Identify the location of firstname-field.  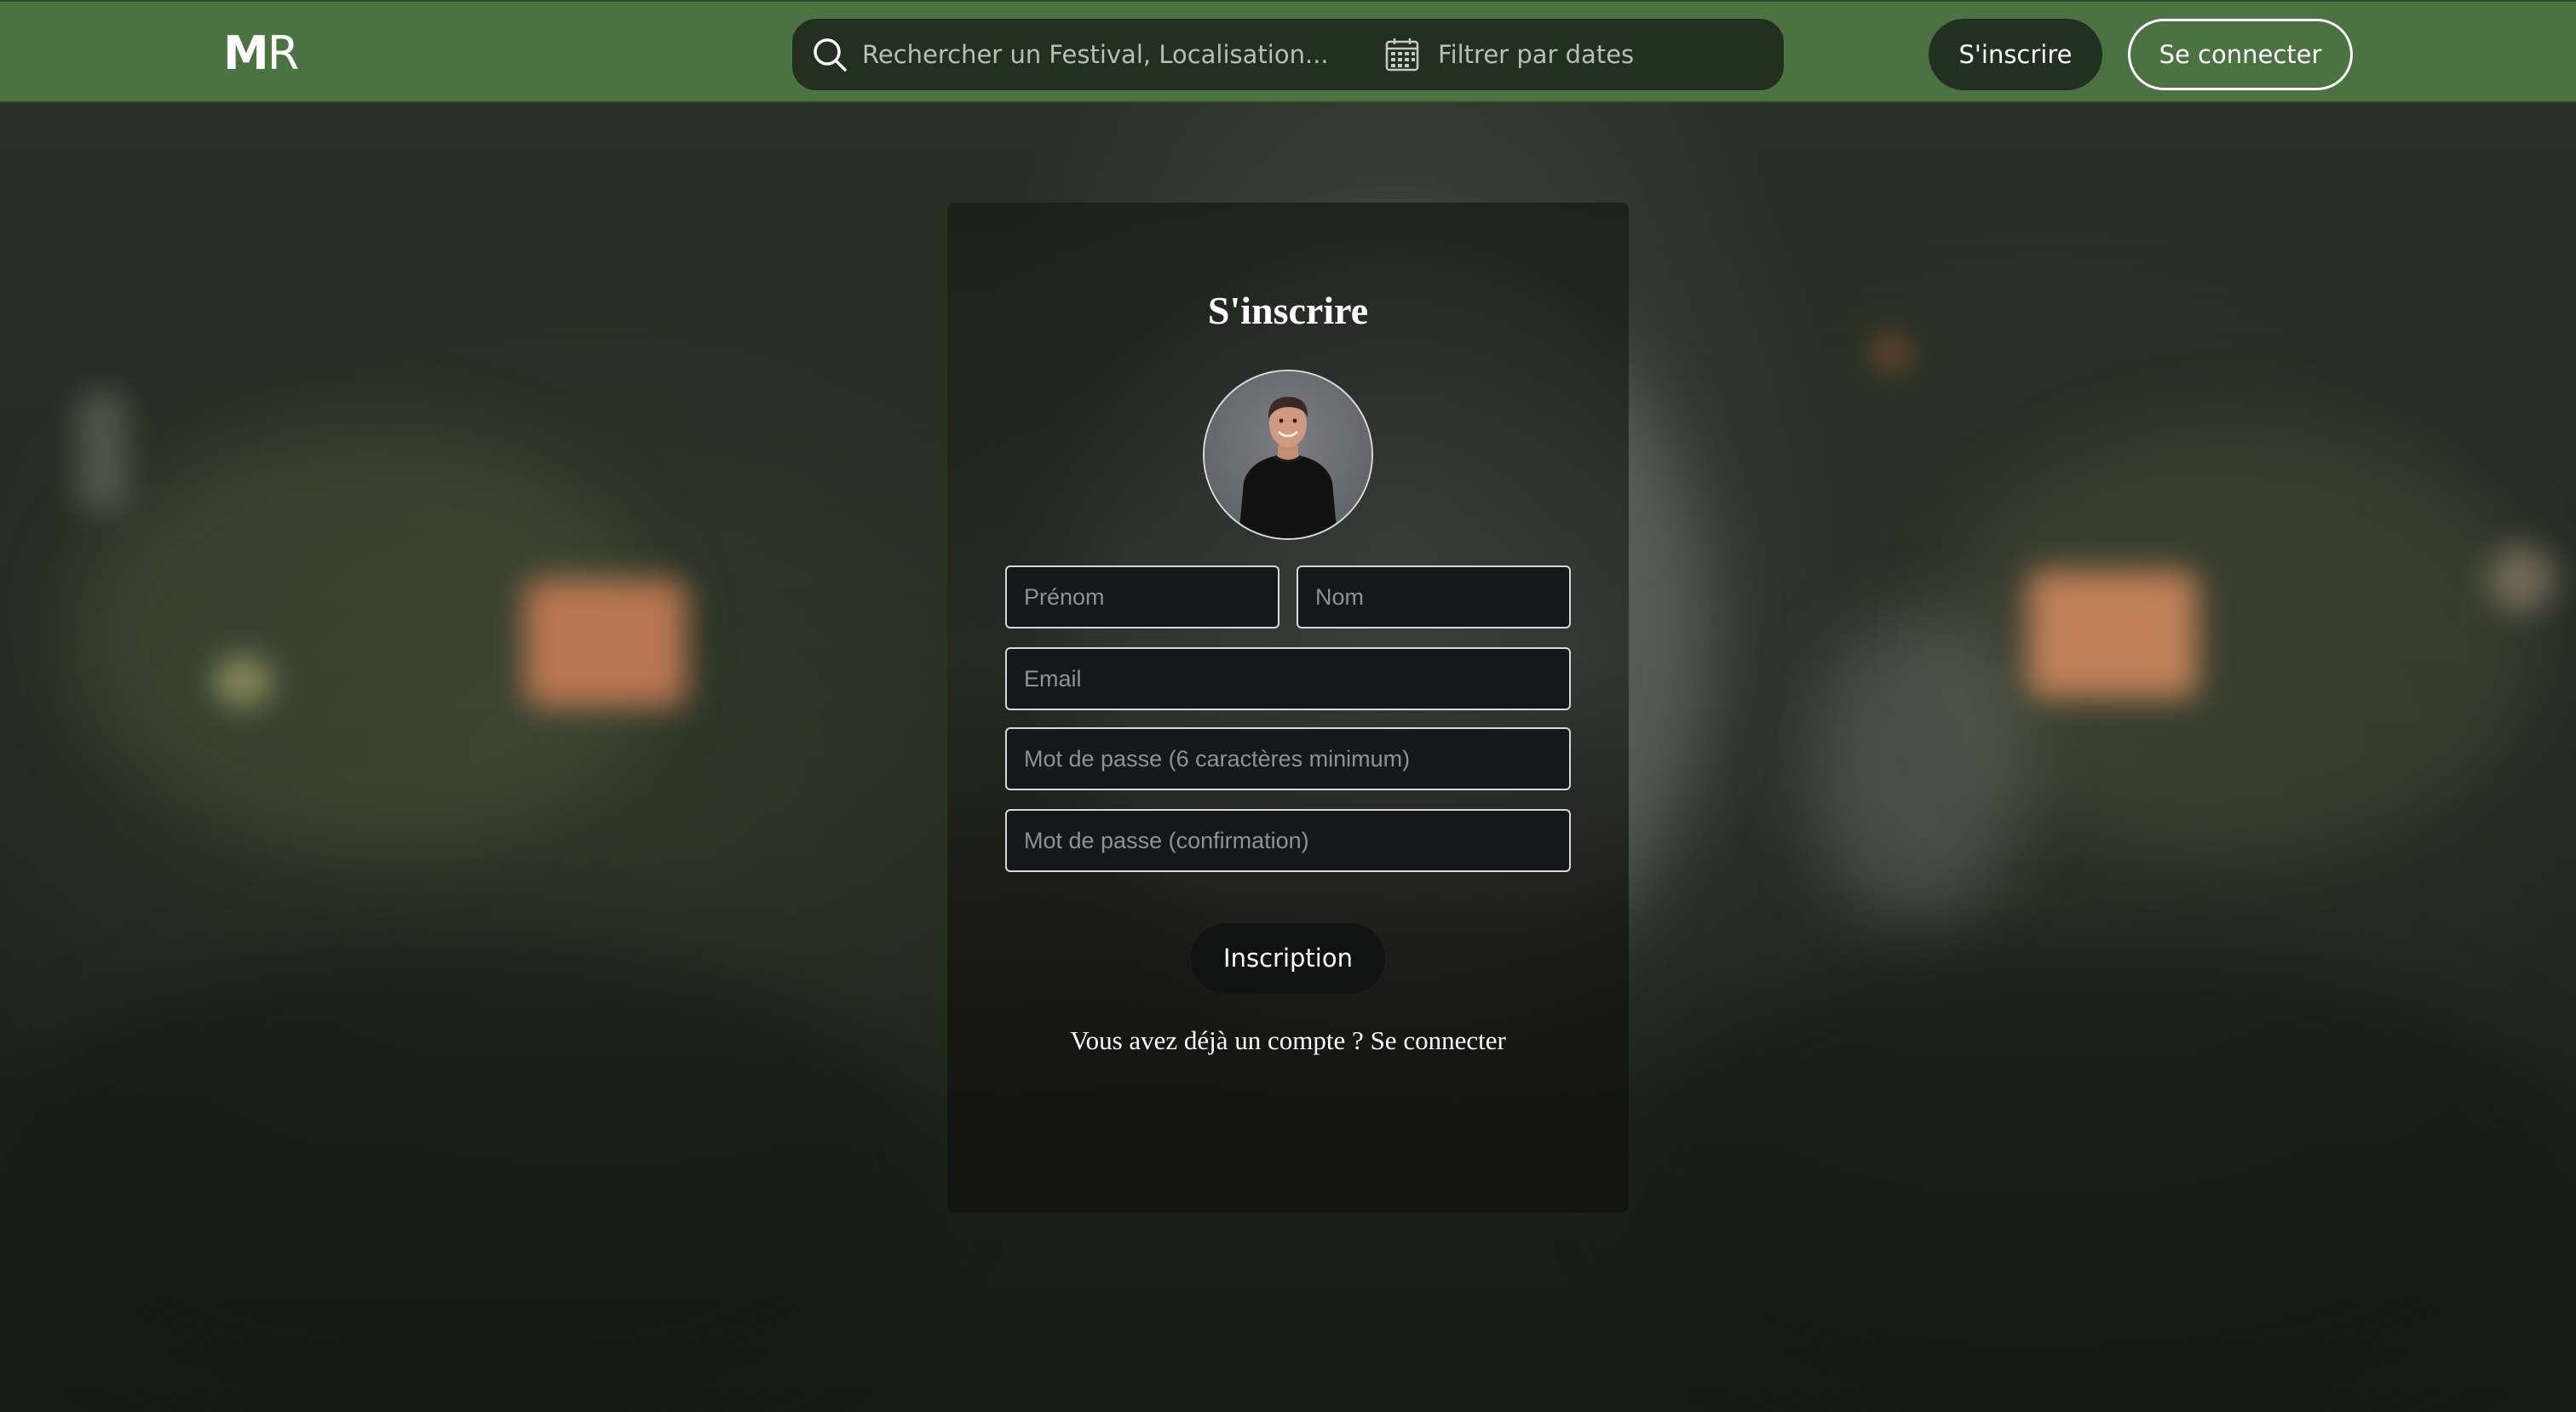
(1142, 597).